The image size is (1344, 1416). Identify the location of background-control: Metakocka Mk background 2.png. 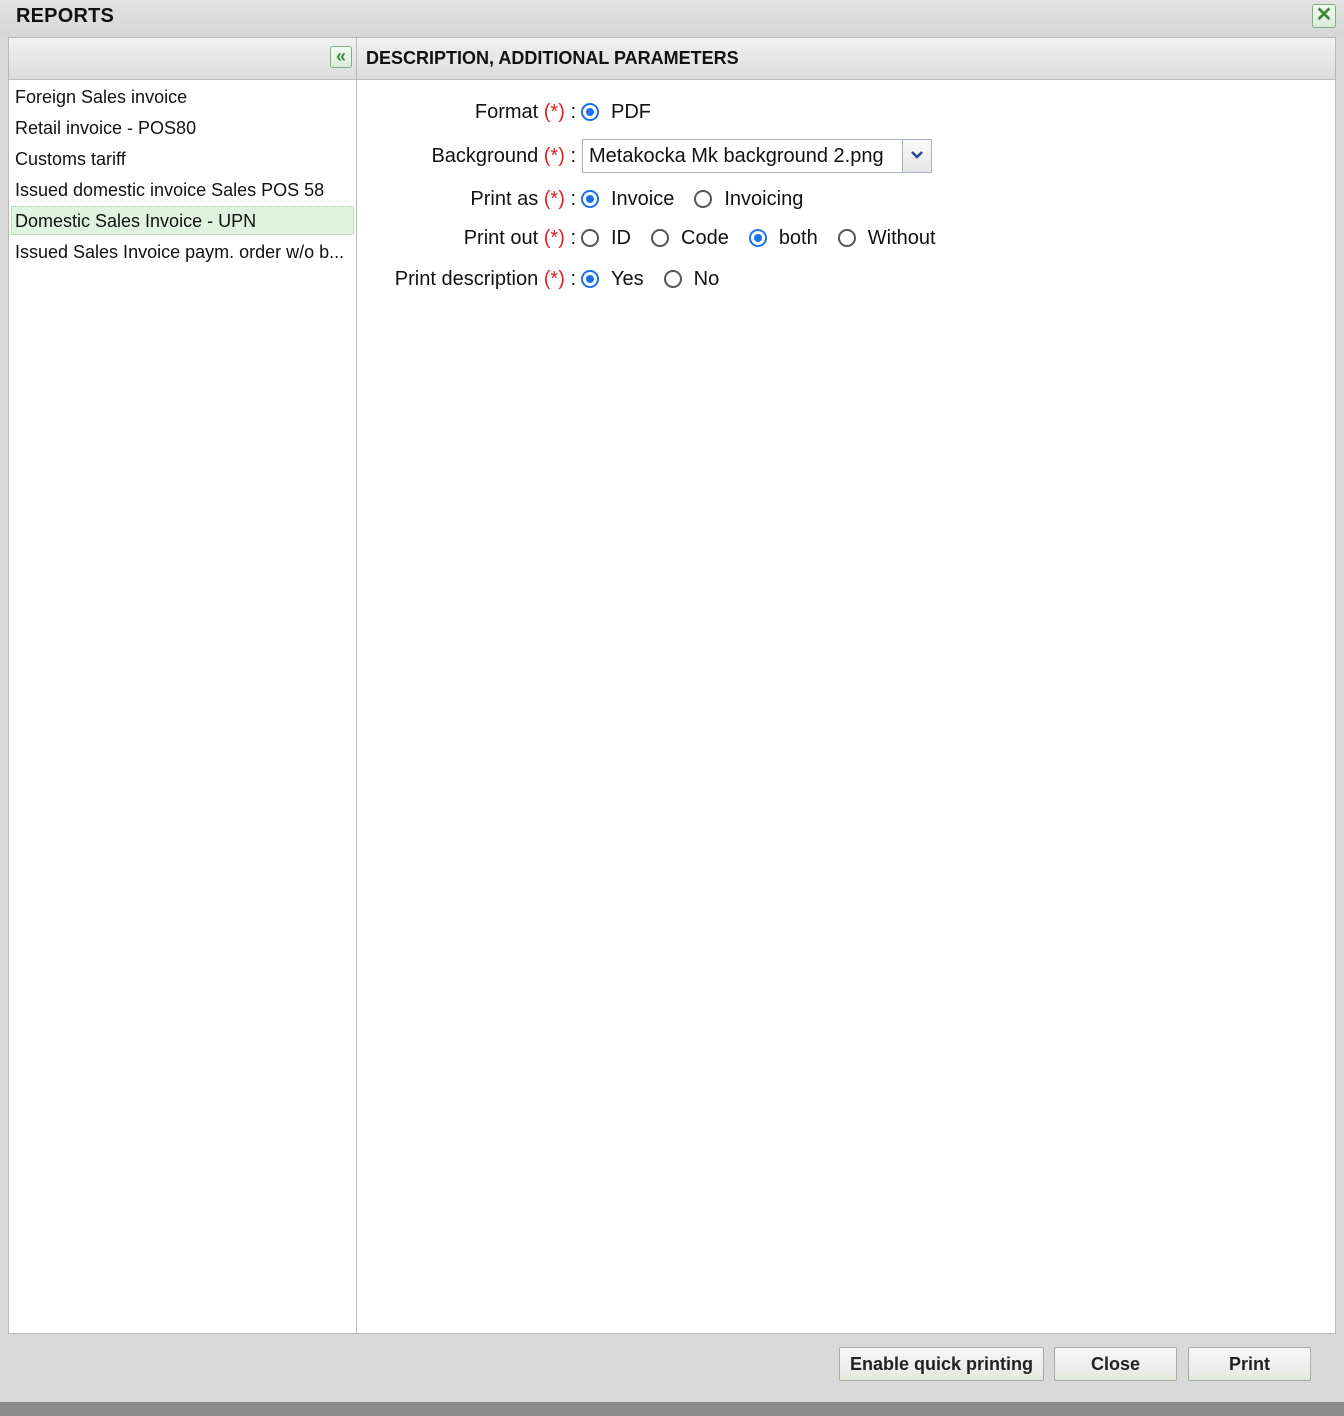
(757, 156).